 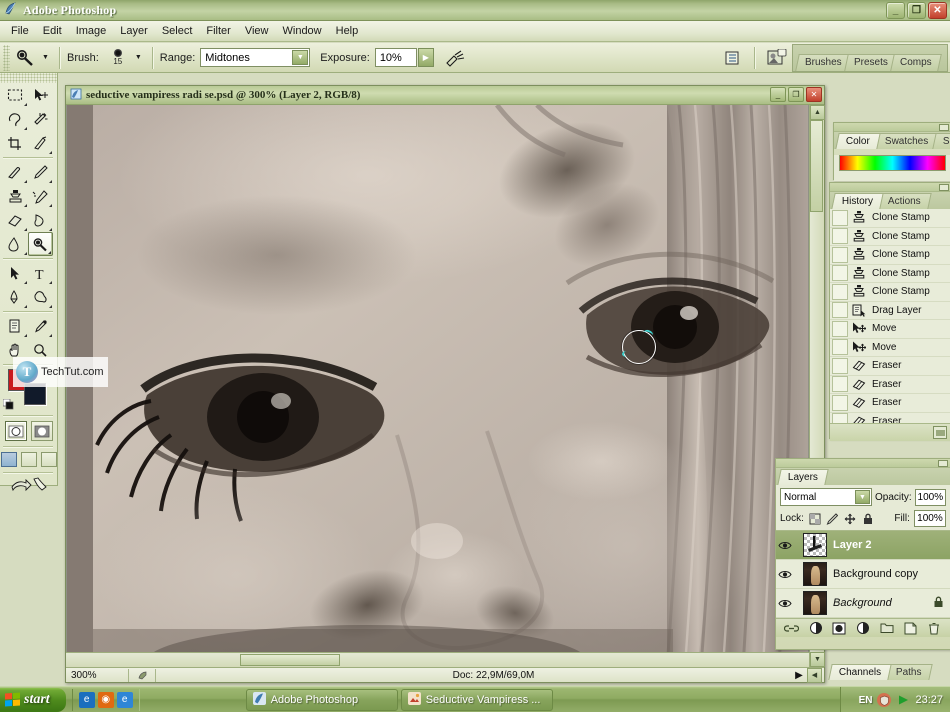 I want to click on tool-preset-dropdown: ▼, so click(x=45, y=57).